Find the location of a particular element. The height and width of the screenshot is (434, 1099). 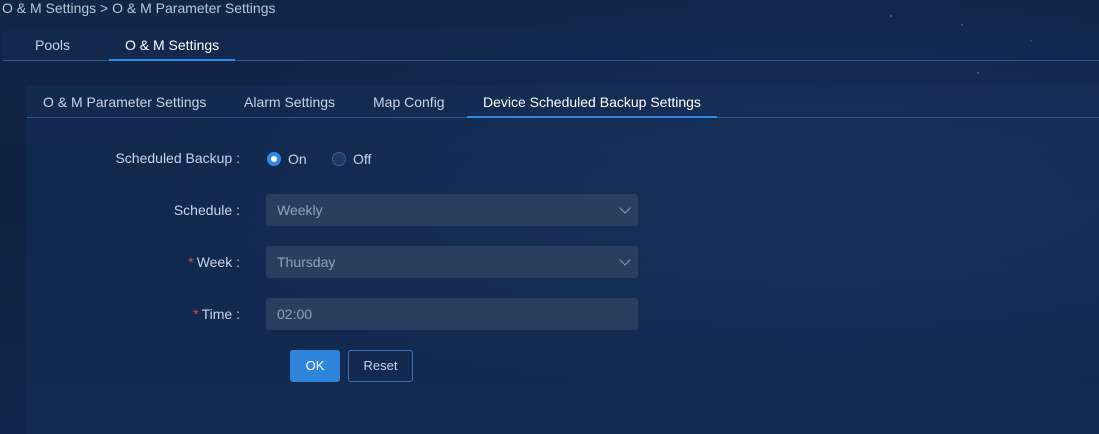

scheduled-backup-label: Scheduled Backup : is located at coordinates (177, 158).